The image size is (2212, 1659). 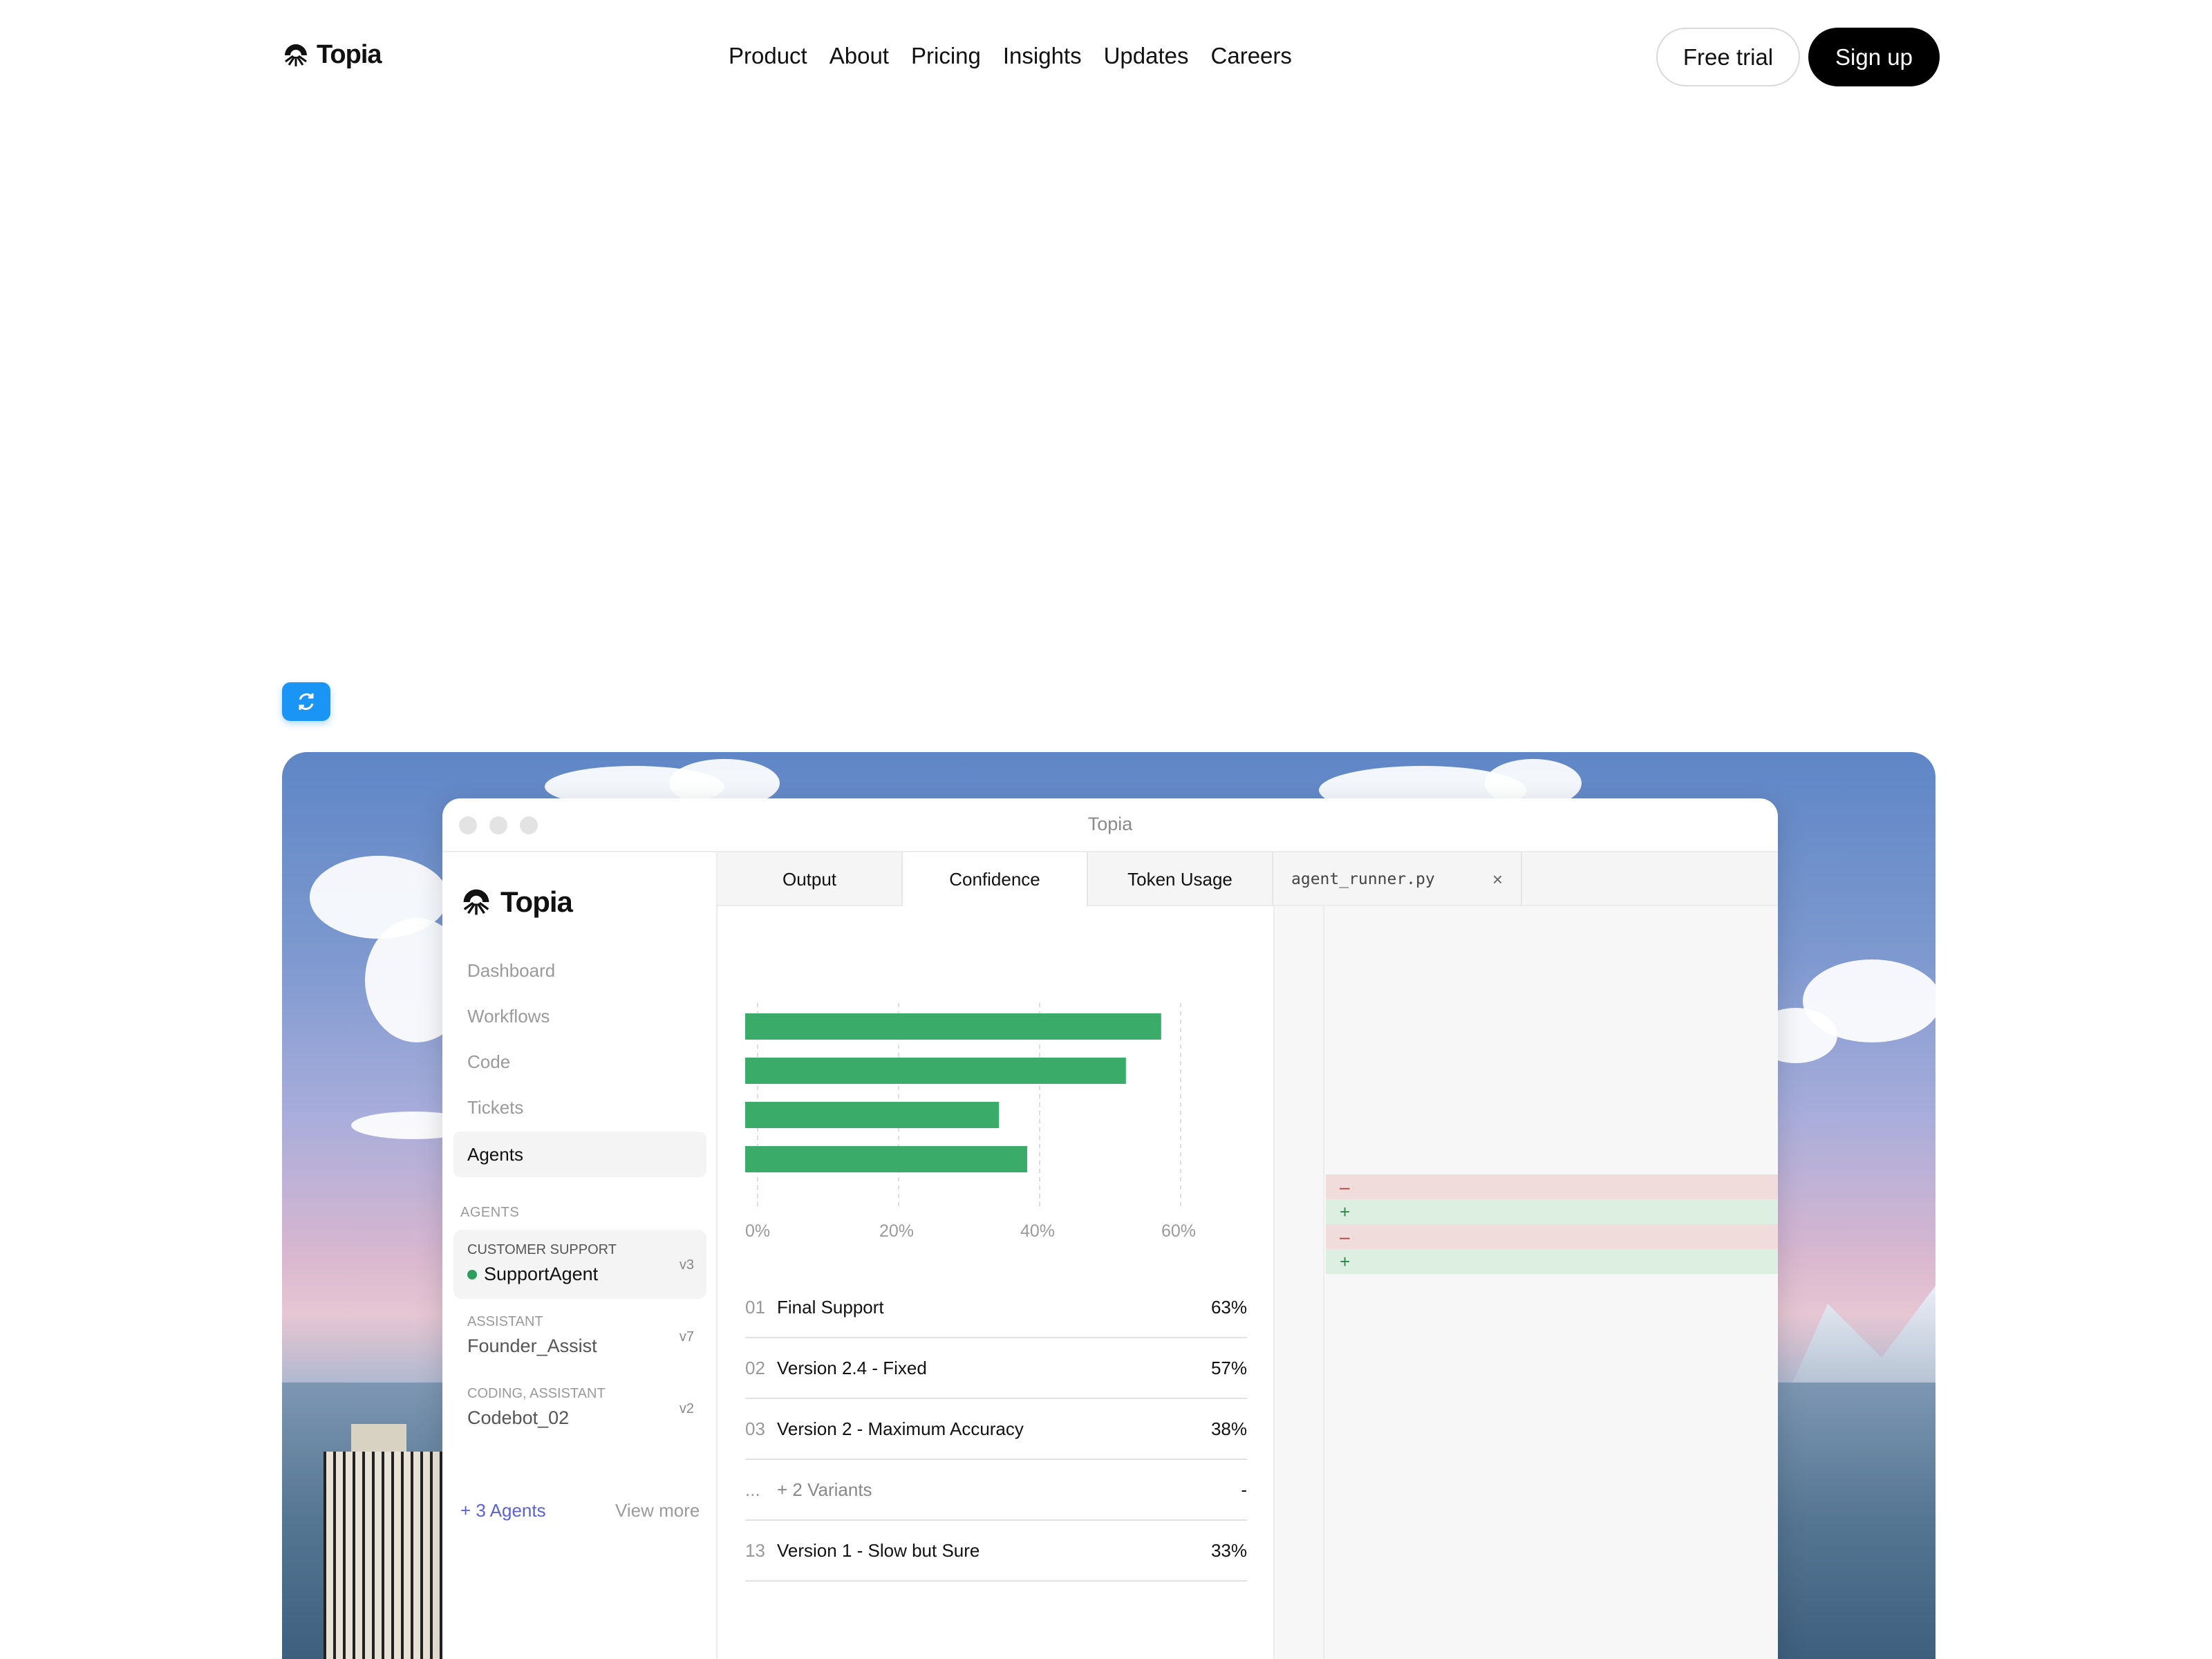 What do you see at coordinates (852, 1367) in the screenshot?
I see `row-label: Version 2.4 - Fixed` at bounding box center [852, 1367].